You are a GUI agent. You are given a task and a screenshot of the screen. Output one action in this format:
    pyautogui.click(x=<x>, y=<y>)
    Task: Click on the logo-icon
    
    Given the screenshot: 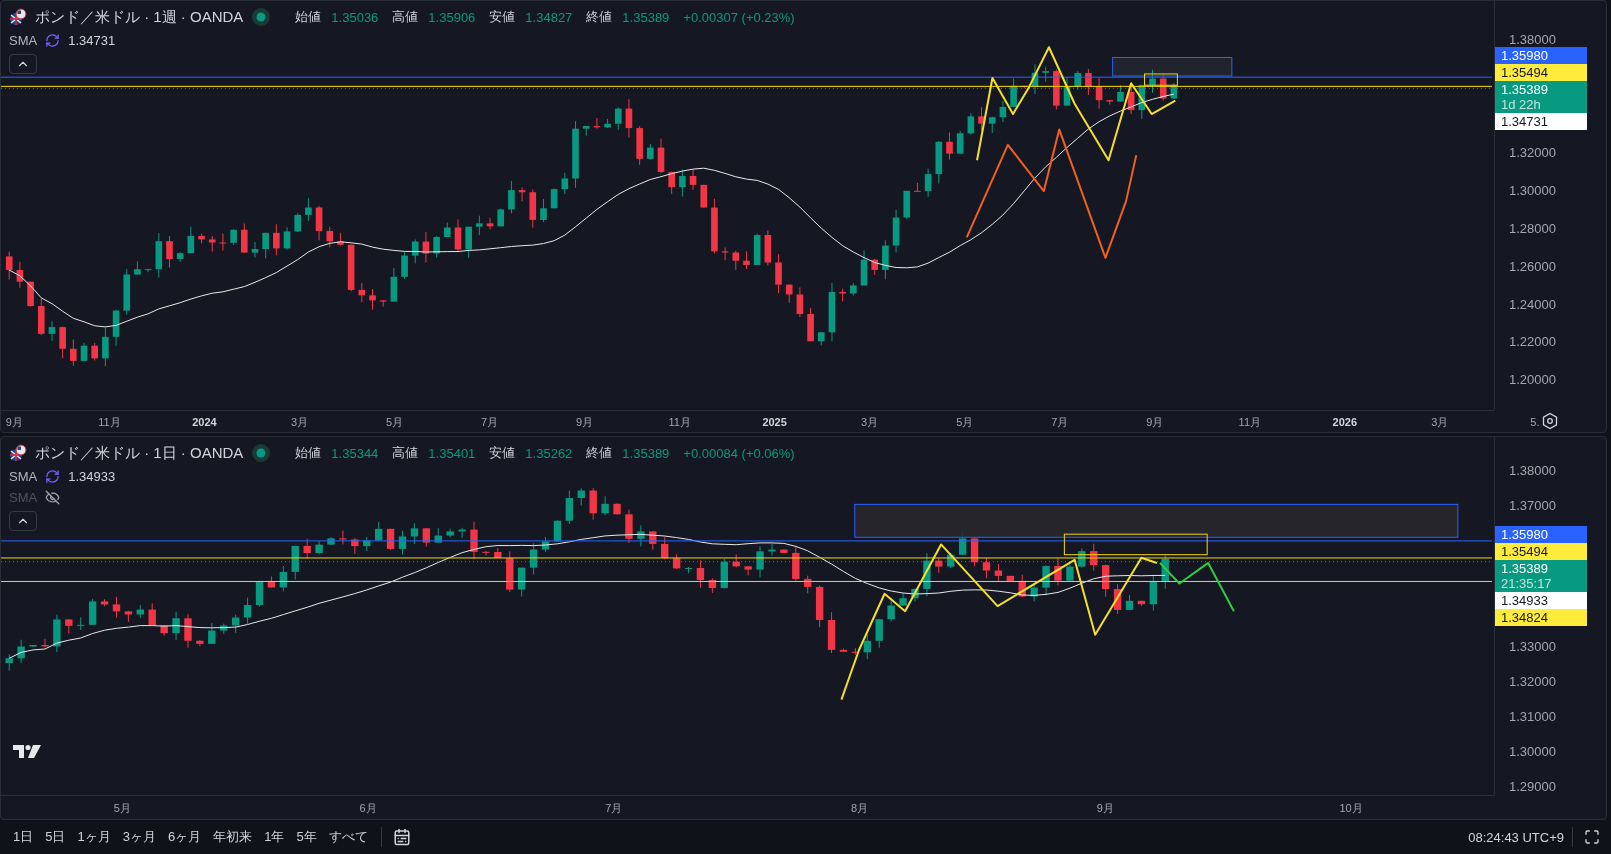 What is the action you would take?
    pyautogui.click(x=28, y=751)
    